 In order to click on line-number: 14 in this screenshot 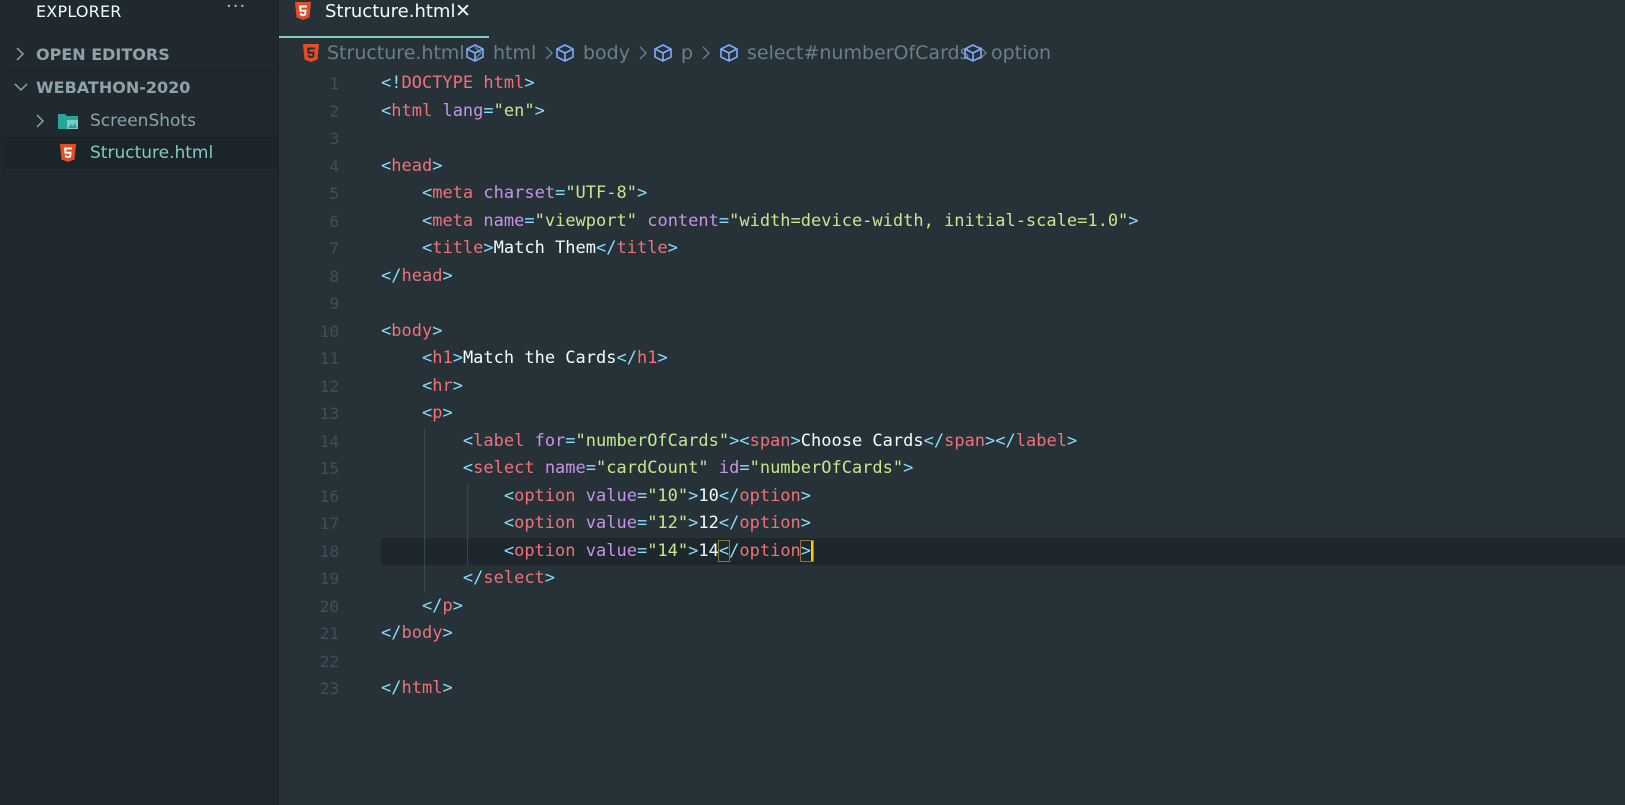, I will do `click(329, 441)`.